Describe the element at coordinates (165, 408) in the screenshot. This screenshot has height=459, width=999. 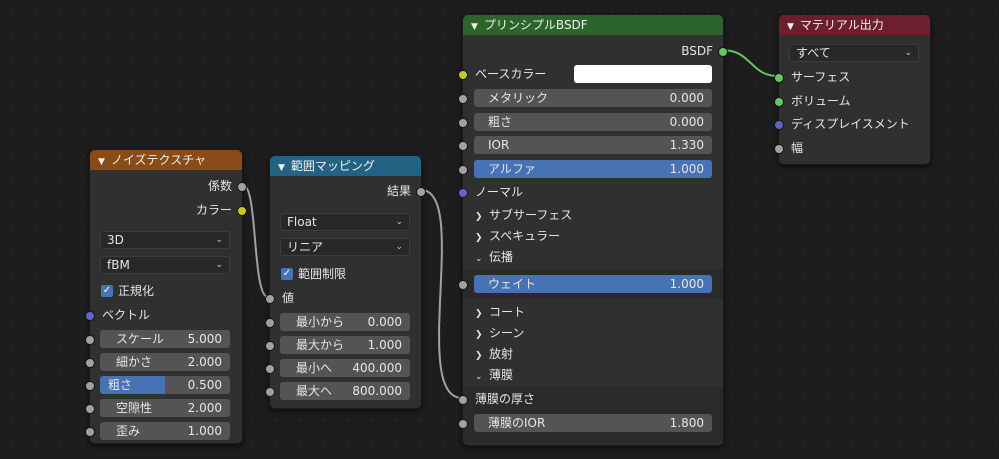
I see `lacunarity-field: 空隙性 2.000` at that location.